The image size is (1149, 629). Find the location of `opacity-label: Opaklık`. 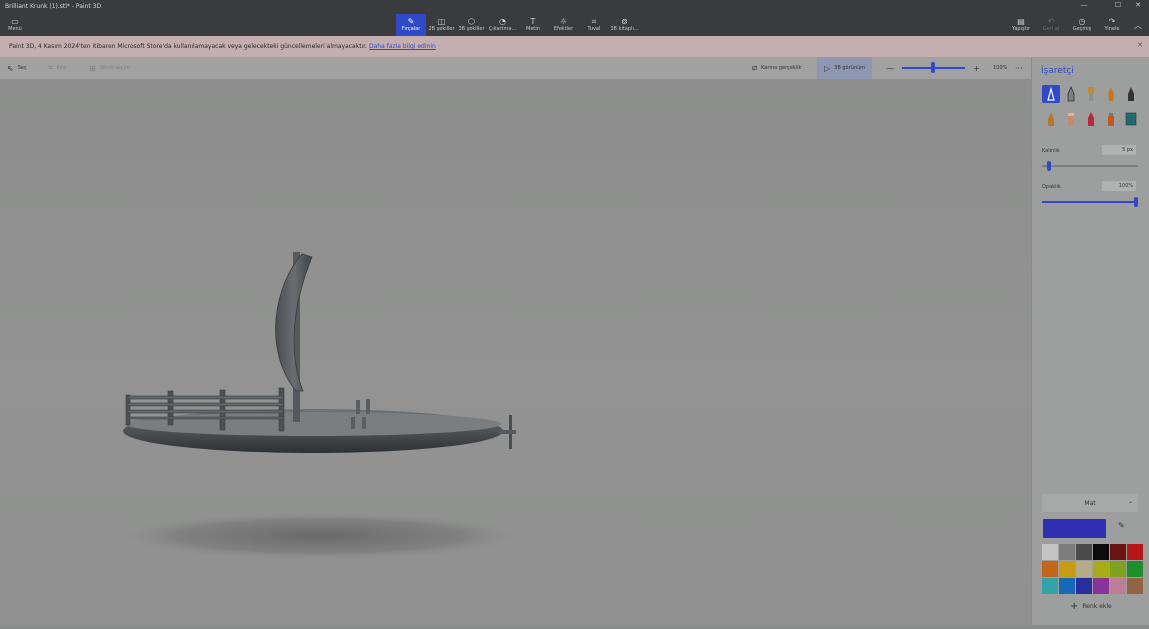

opacity-label: Opaklık is located at coordinates (1051, 187).